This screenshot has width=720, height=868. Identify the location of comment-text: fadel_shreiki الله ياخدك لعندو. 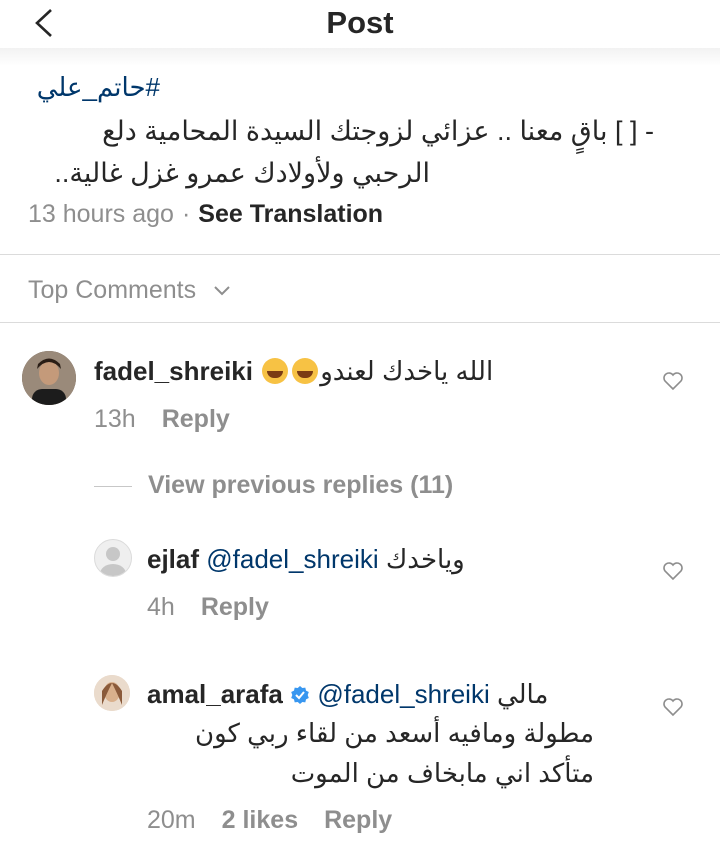
(293, 371).